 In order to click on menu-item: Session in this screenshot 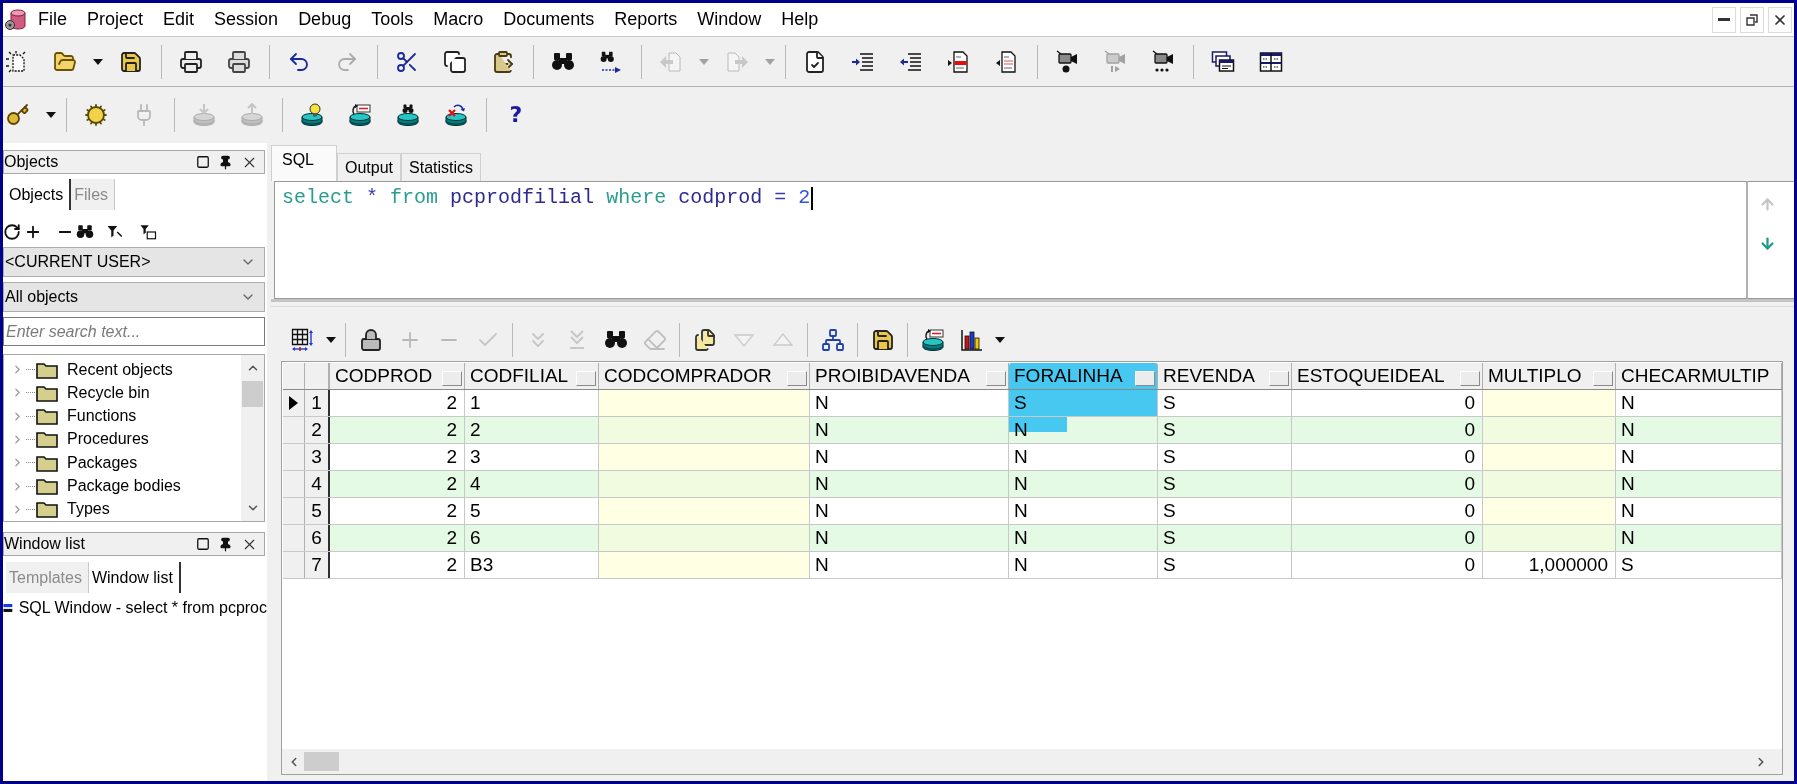, I will do `click(246, 19)`.